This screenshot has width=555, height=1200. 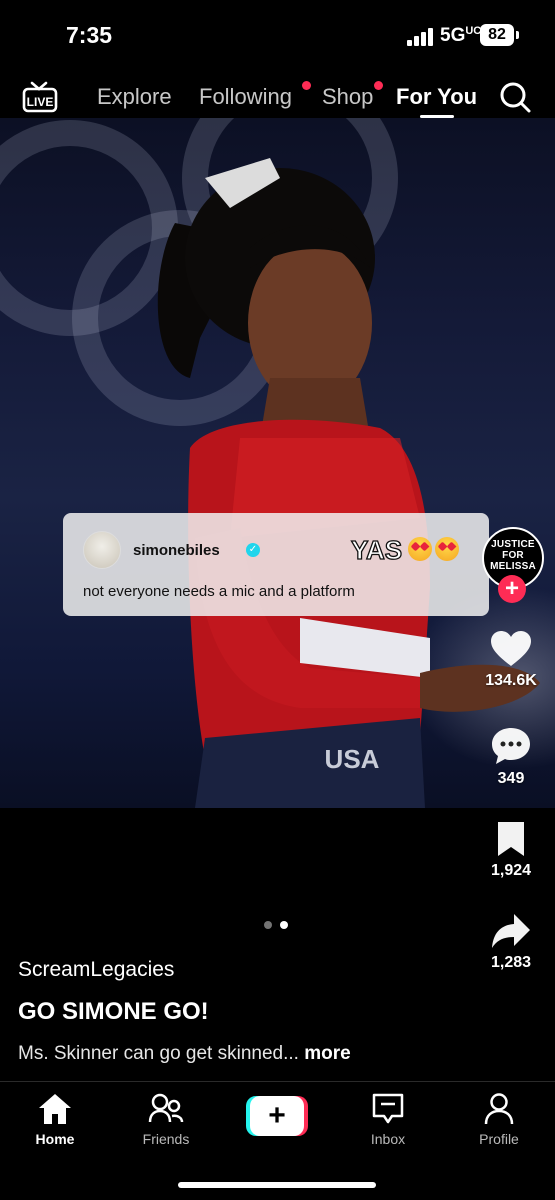 I want to click on carousel-dot-active, so click(x=284, y=925).